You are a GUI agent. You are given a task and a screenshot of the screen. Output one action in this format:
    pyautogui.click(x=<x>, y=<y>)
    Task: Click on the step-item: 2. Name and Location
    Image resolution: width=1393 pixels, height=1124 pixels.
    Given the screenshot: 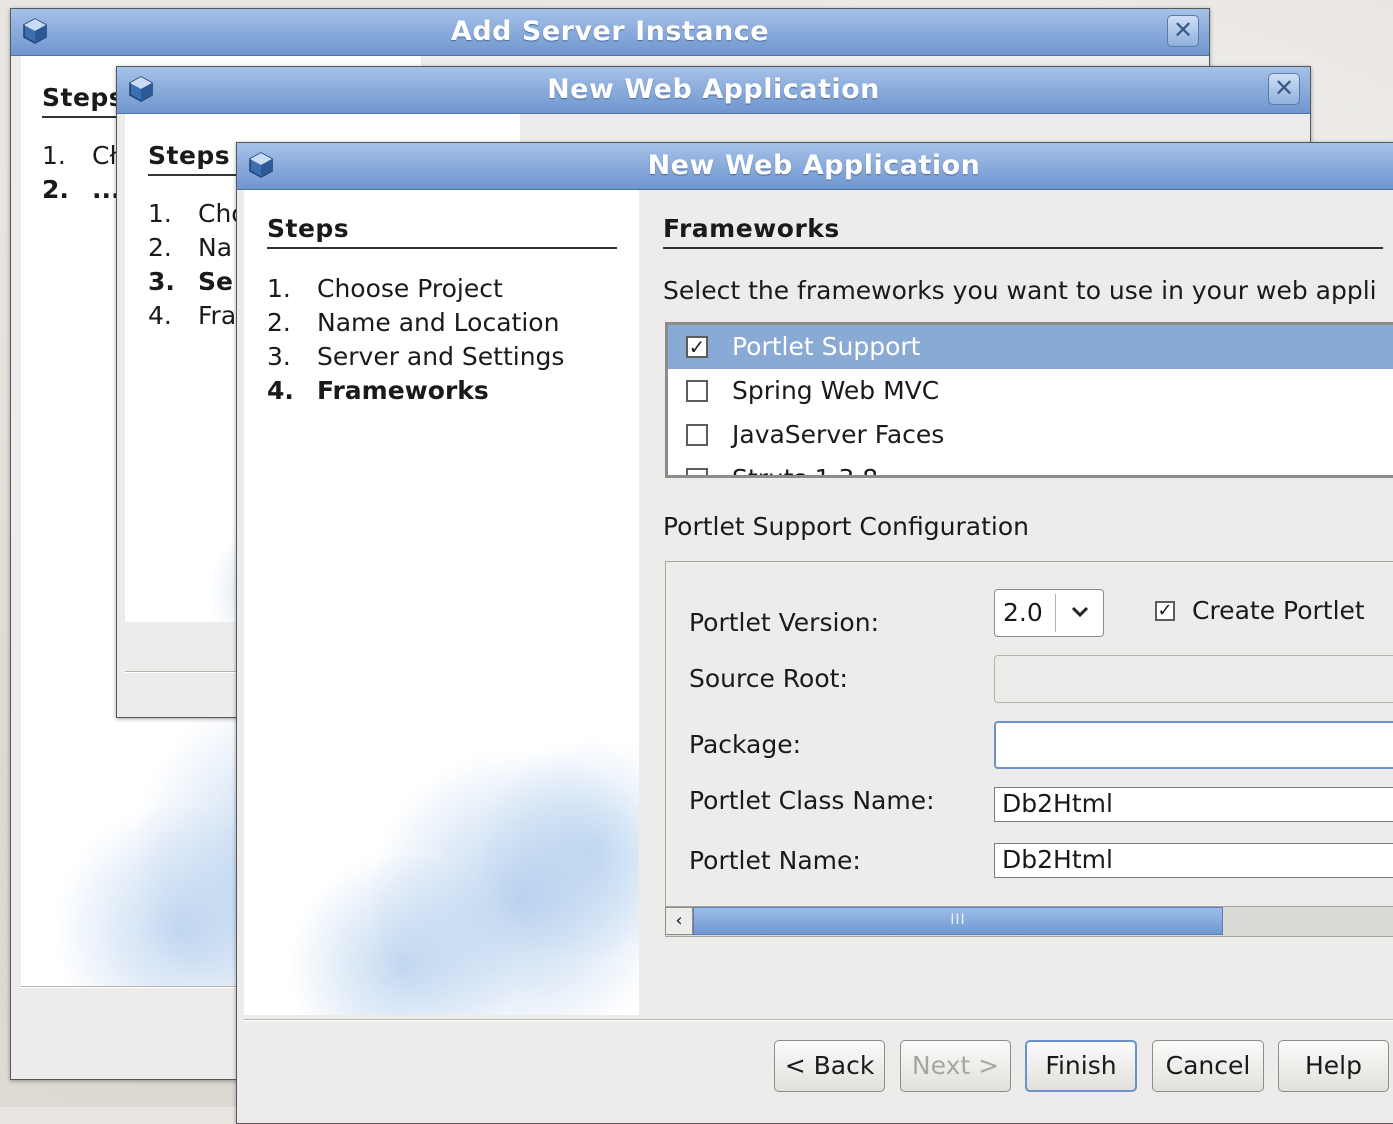 What is the action you would take?
    pyautogui.click(x=413, y=322)
    